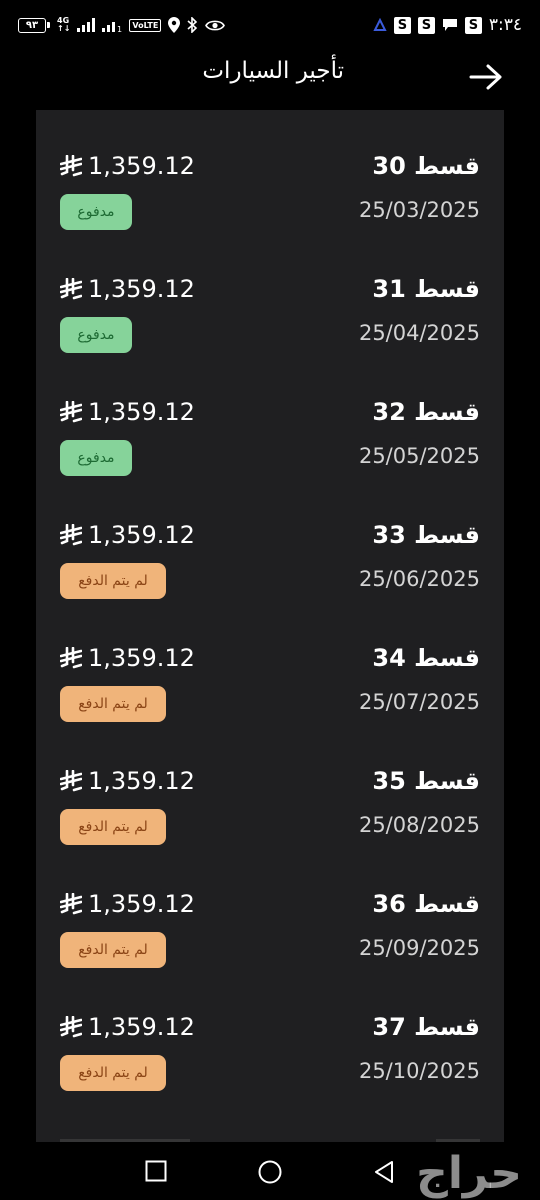 This screenshot has width=540, height=1200. What do you see at coordinates (192, 25) in the screenshot?
I see `bluetooth-icon` at bounding box center [192, 25].